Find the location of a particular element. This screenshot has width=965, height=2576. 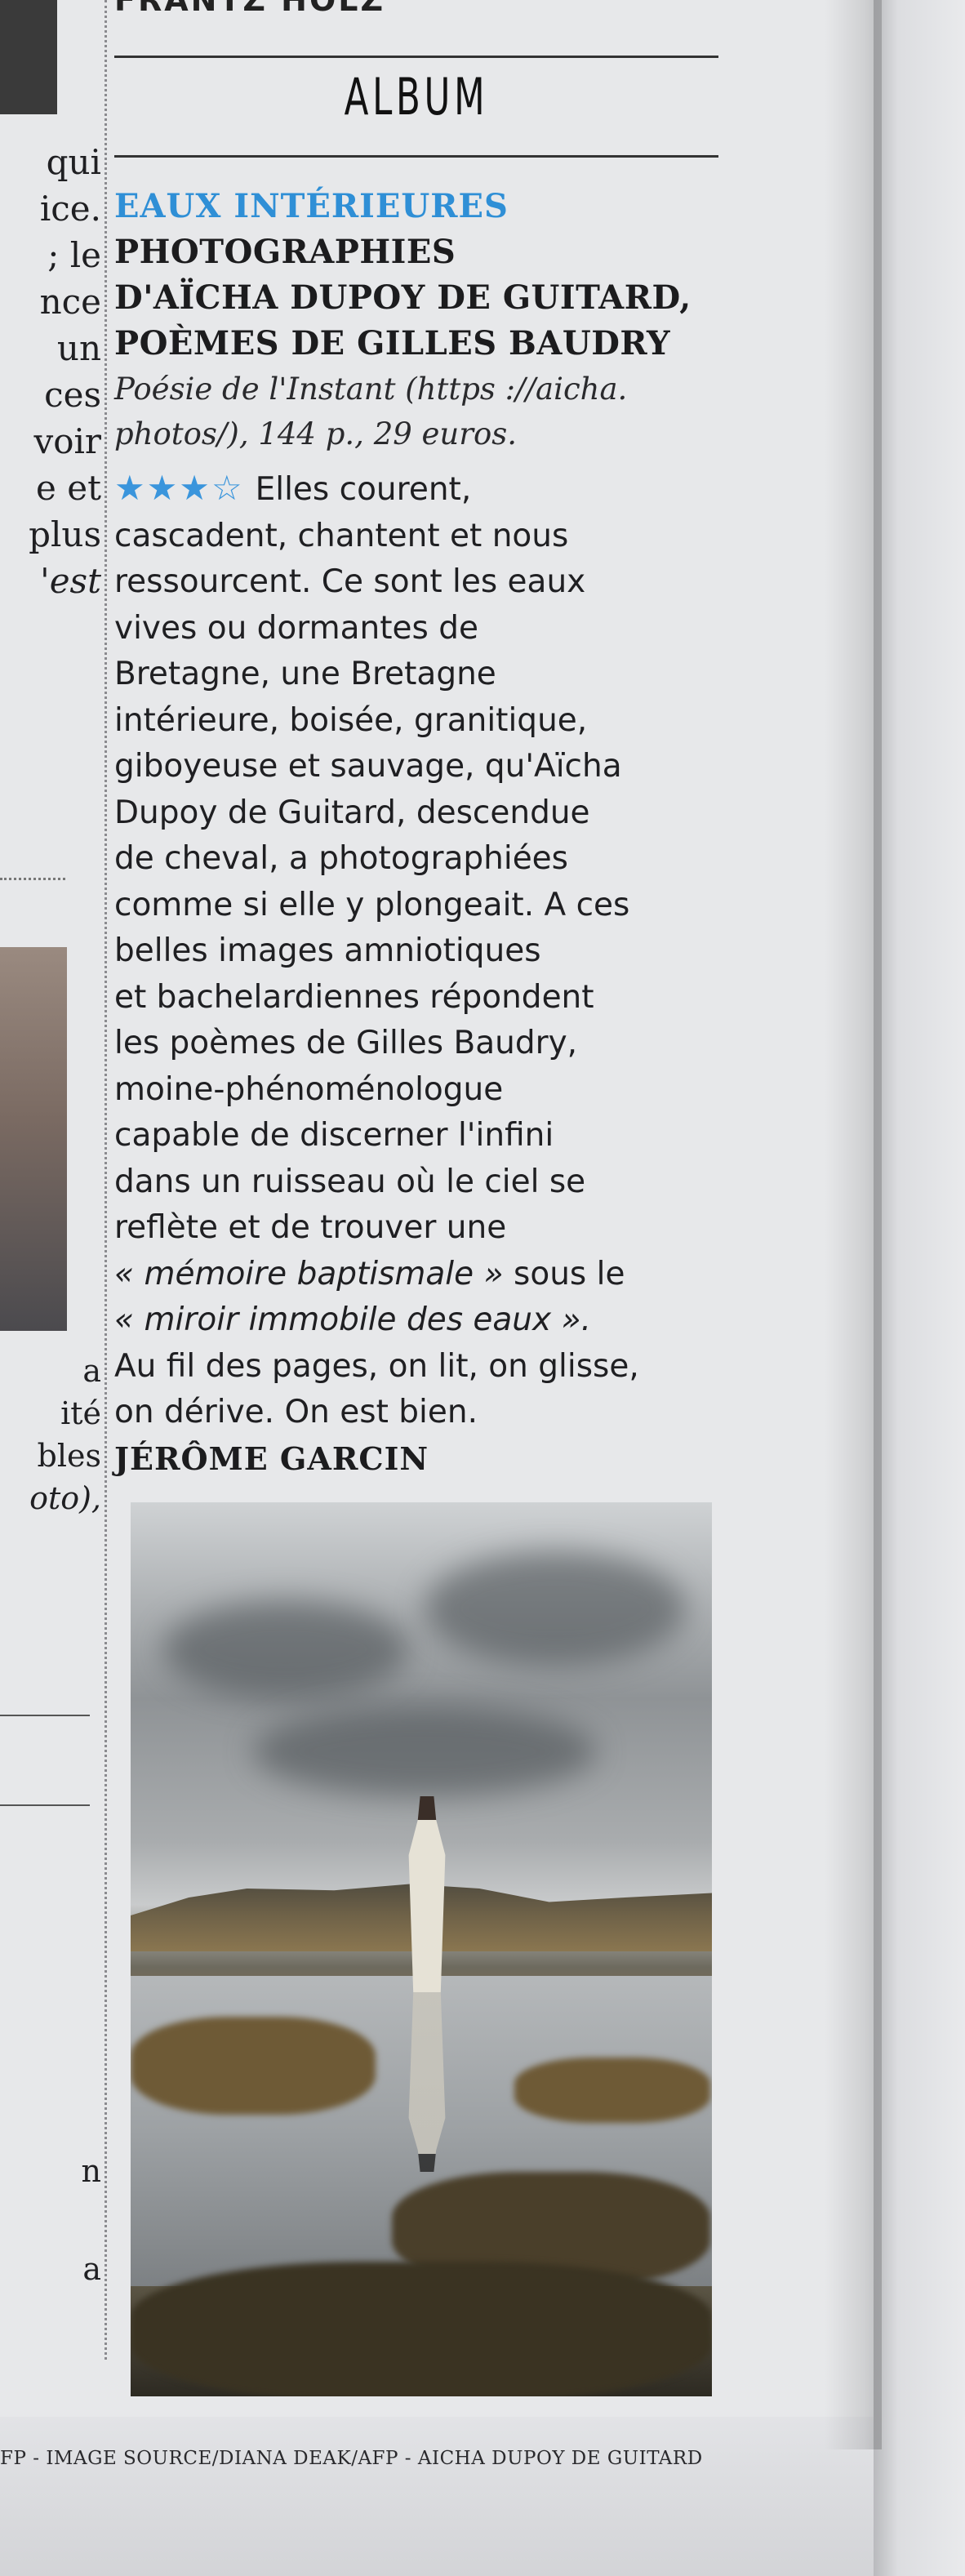

neighbor-image-fragment is located at coordinates (28, 57).